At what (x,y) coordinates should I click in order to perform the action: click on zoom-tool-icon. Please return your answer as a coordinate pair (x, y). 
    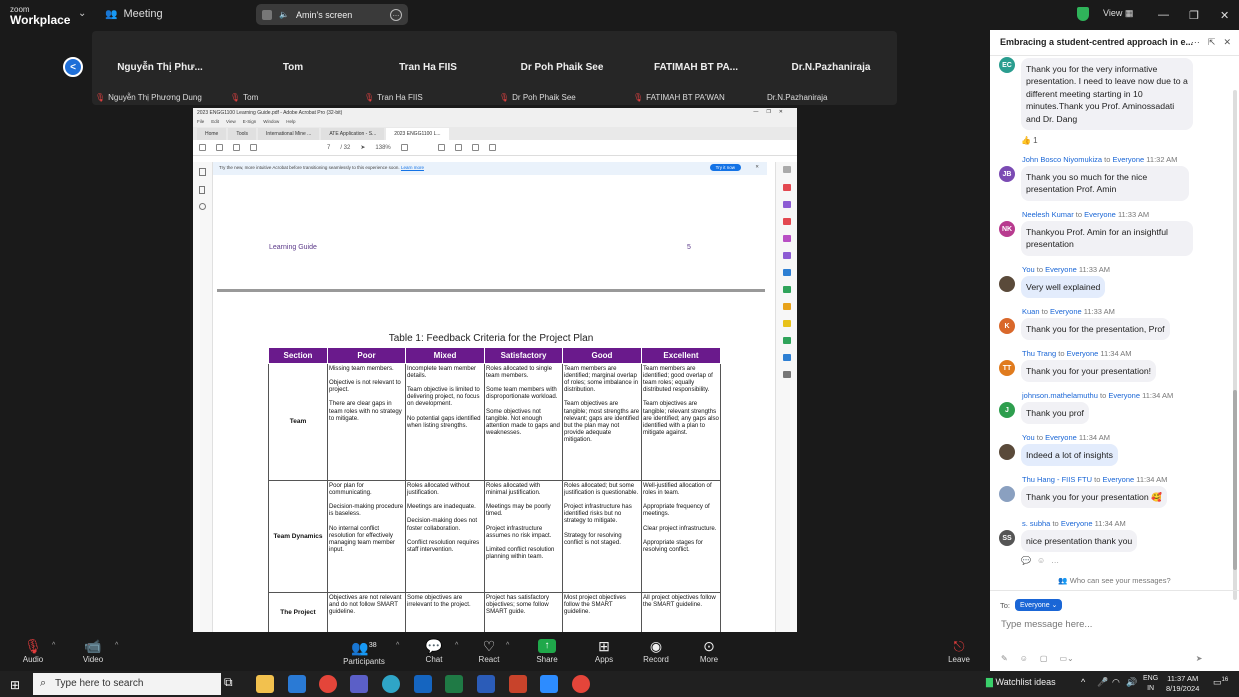
    Looking at the image, I should click on (787, 169).